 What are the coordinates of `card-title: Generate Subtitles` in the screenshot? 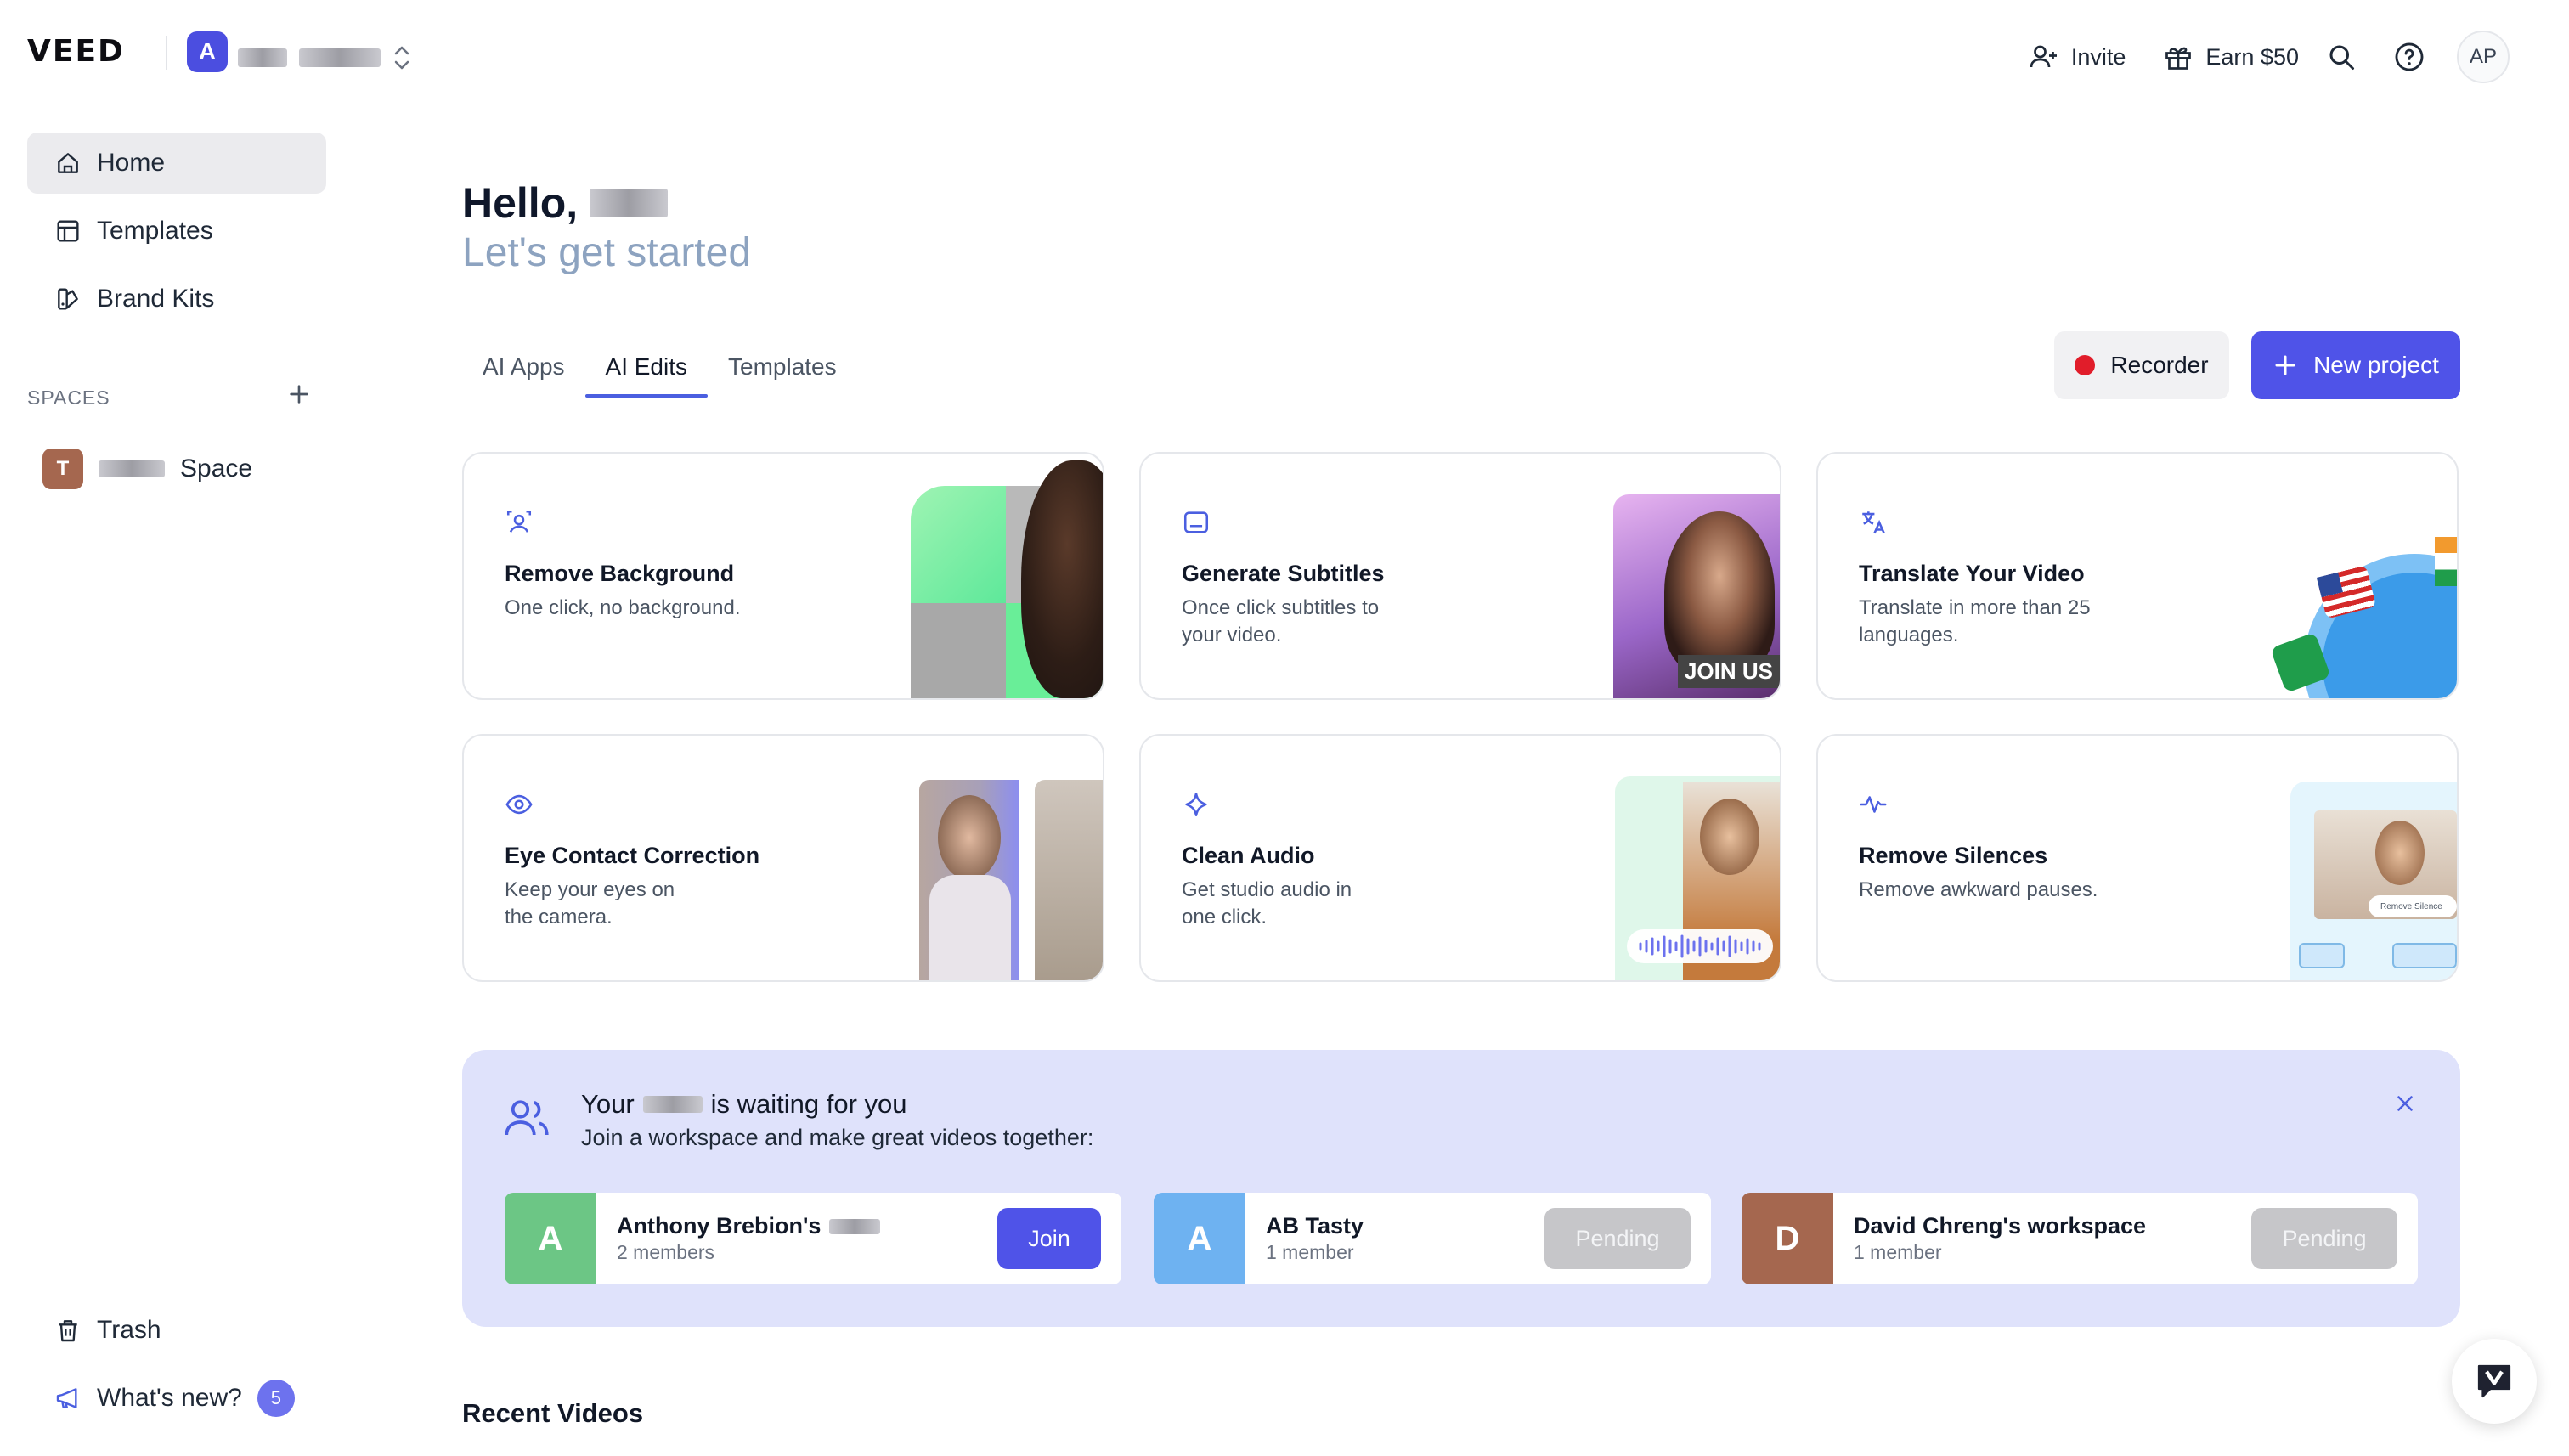 It's located at (1284, 574).